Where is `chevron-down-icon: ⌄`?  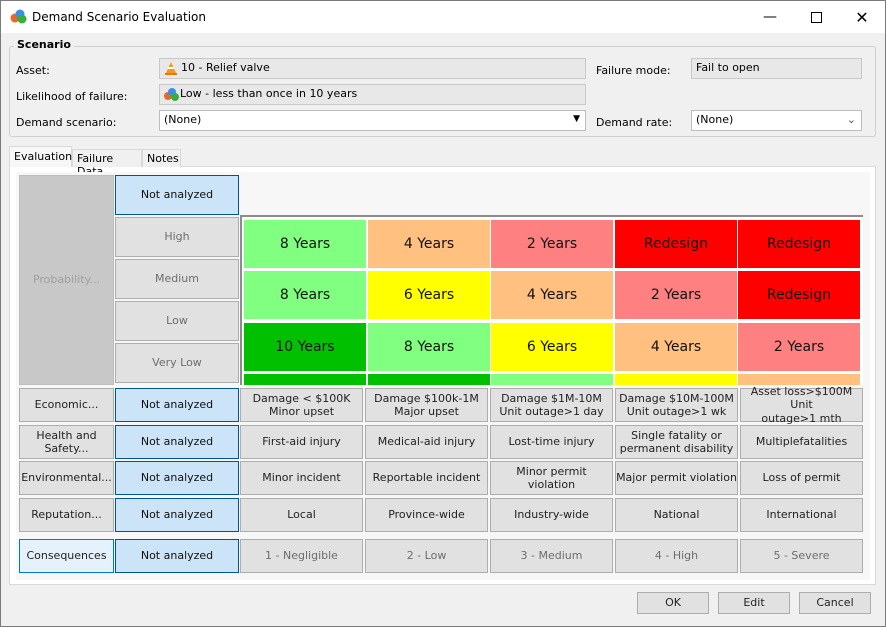 chevron-down-icon: ⌄ is located at coordinates (851, 119).